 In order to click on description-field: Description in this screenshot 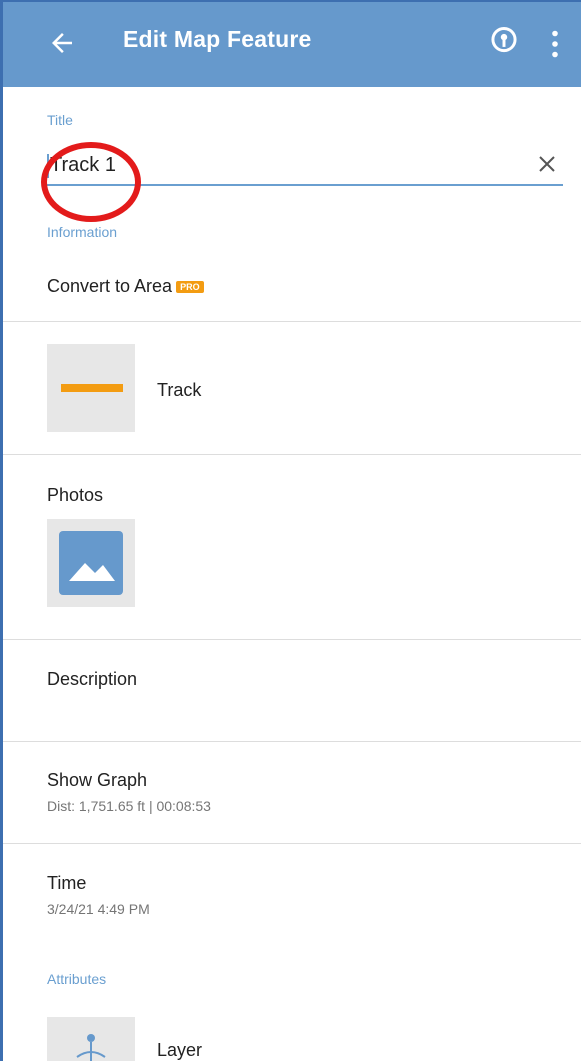, I will do `click(92, 679)`.